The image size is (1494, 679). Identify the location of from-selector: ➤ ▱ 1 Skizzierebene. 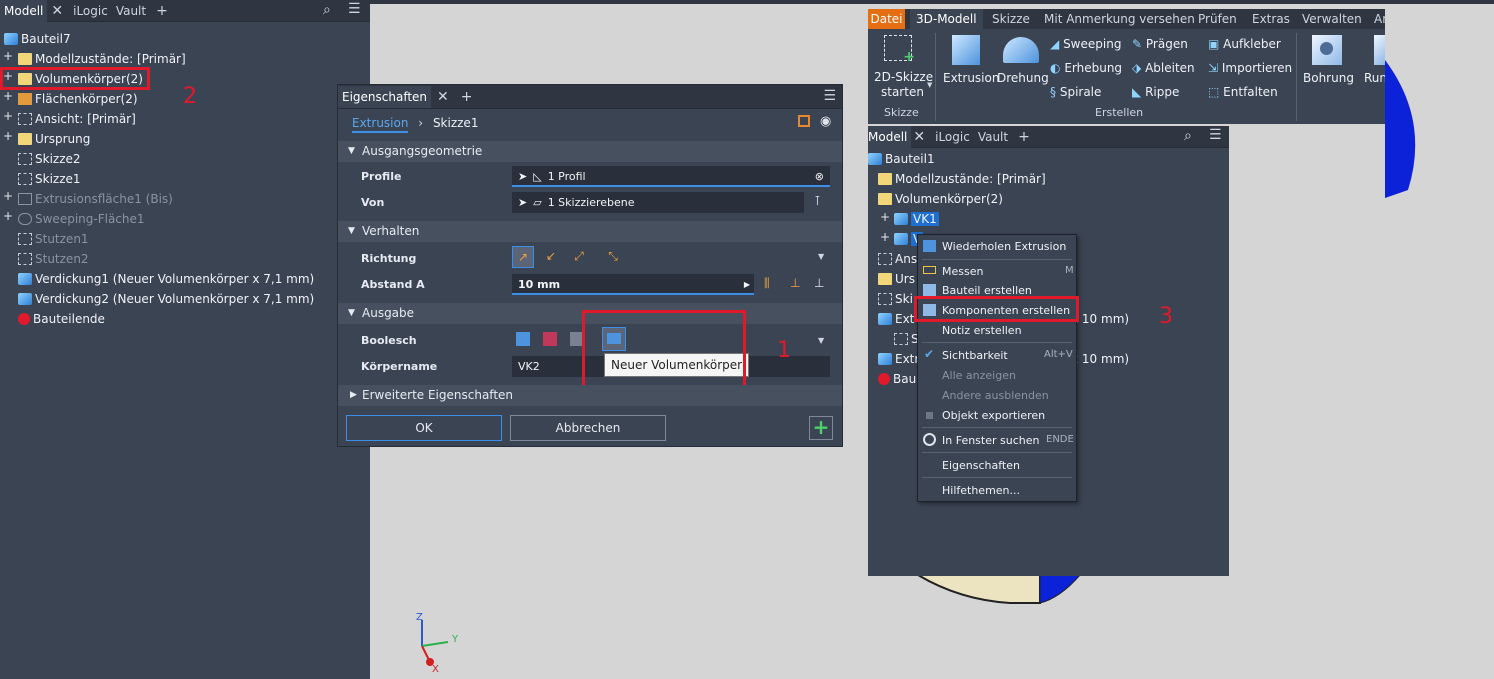
(658, 202).